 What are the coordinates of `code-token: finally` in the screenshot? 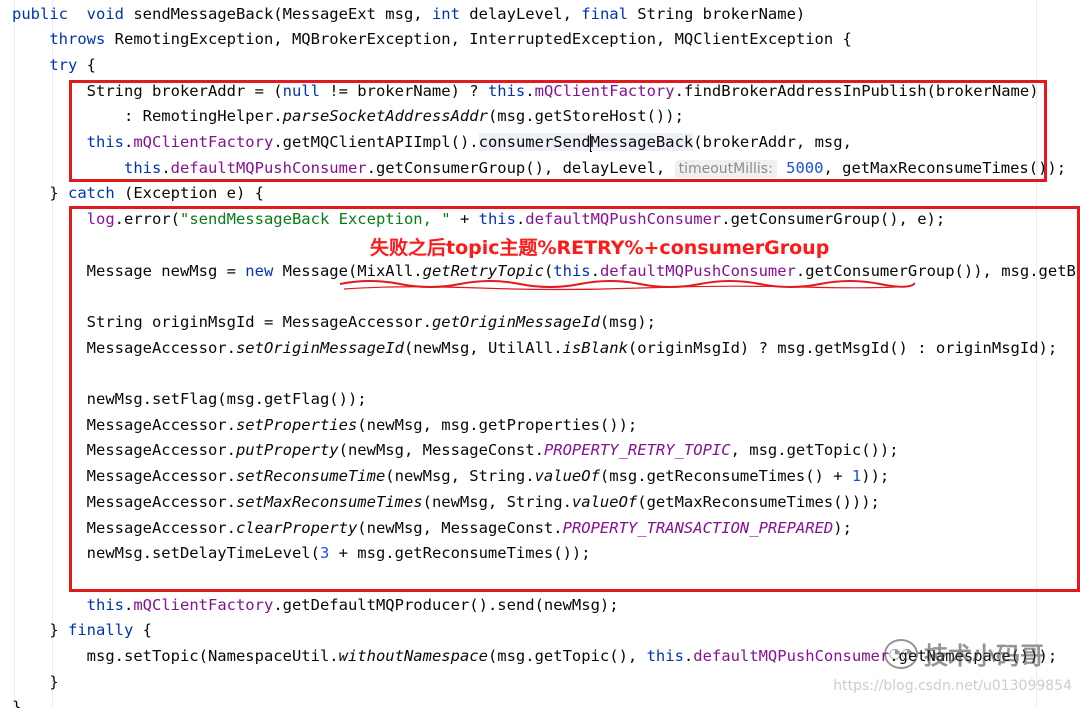 It's located at (101, 630).